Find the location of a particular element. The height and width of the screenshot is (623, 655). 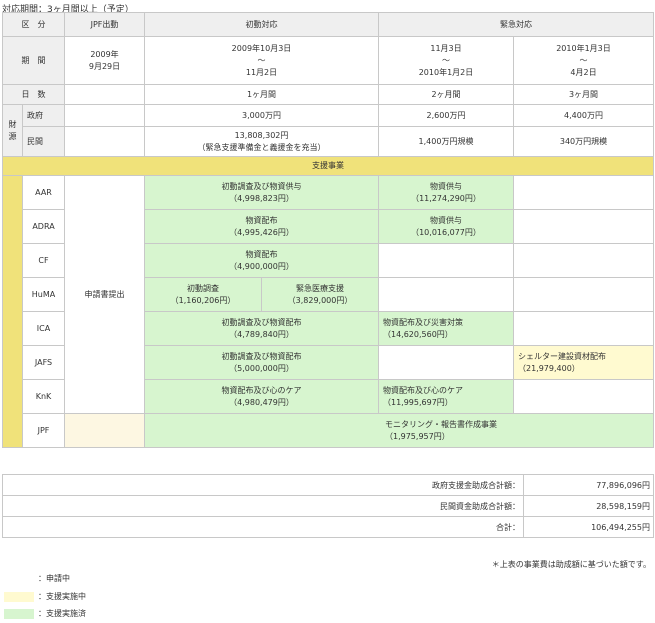

funding-gov-emg2: 4,400万円 is located at coordinates (583, 115).